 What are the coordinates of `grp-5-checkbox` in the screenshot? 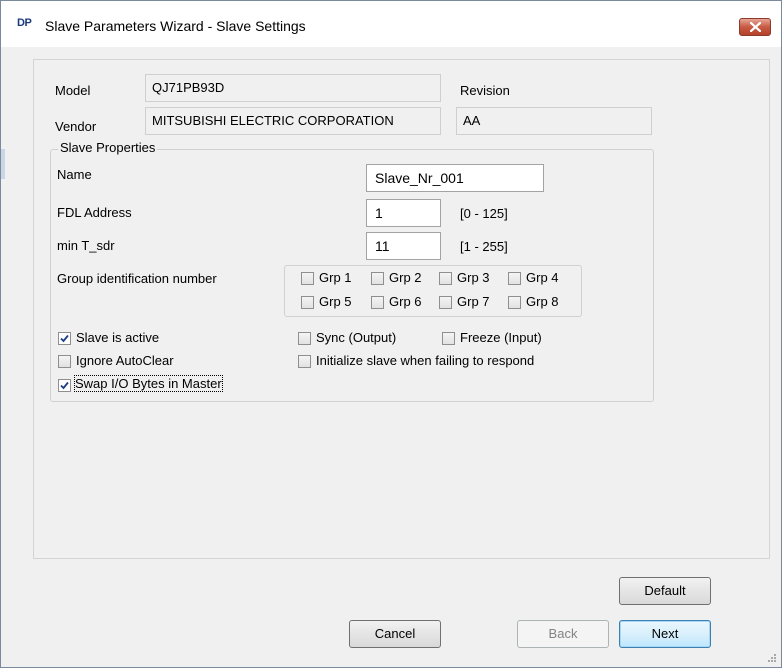 It's located at (307, 302).